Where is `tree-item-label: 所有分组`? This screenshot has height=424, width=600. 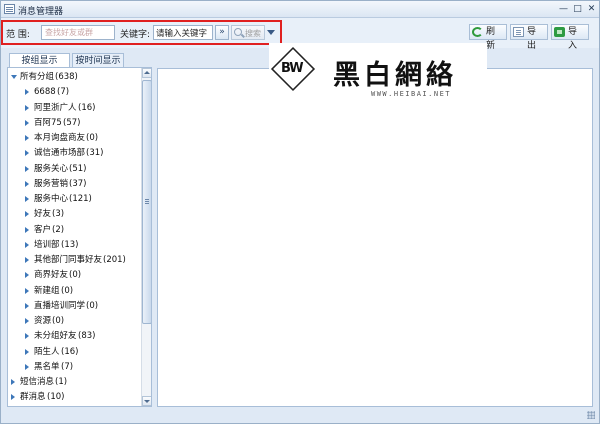 tree-item-label: 所有分组 is located at coordinates (37, 77).